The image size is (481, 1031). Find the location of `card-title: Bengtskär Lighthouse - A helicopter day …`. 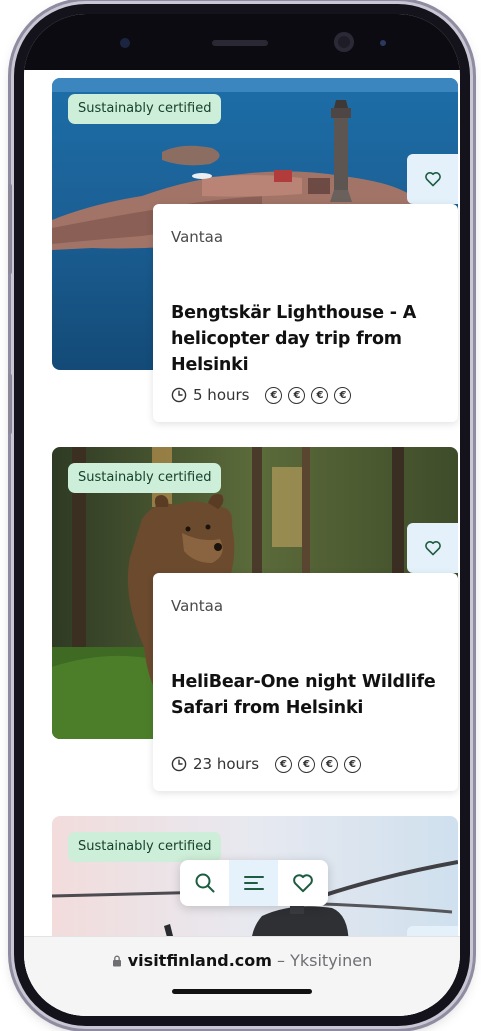

card-title: Bengtskär Lighthouse - A helicopter day … is located at coordinates (306, 339).